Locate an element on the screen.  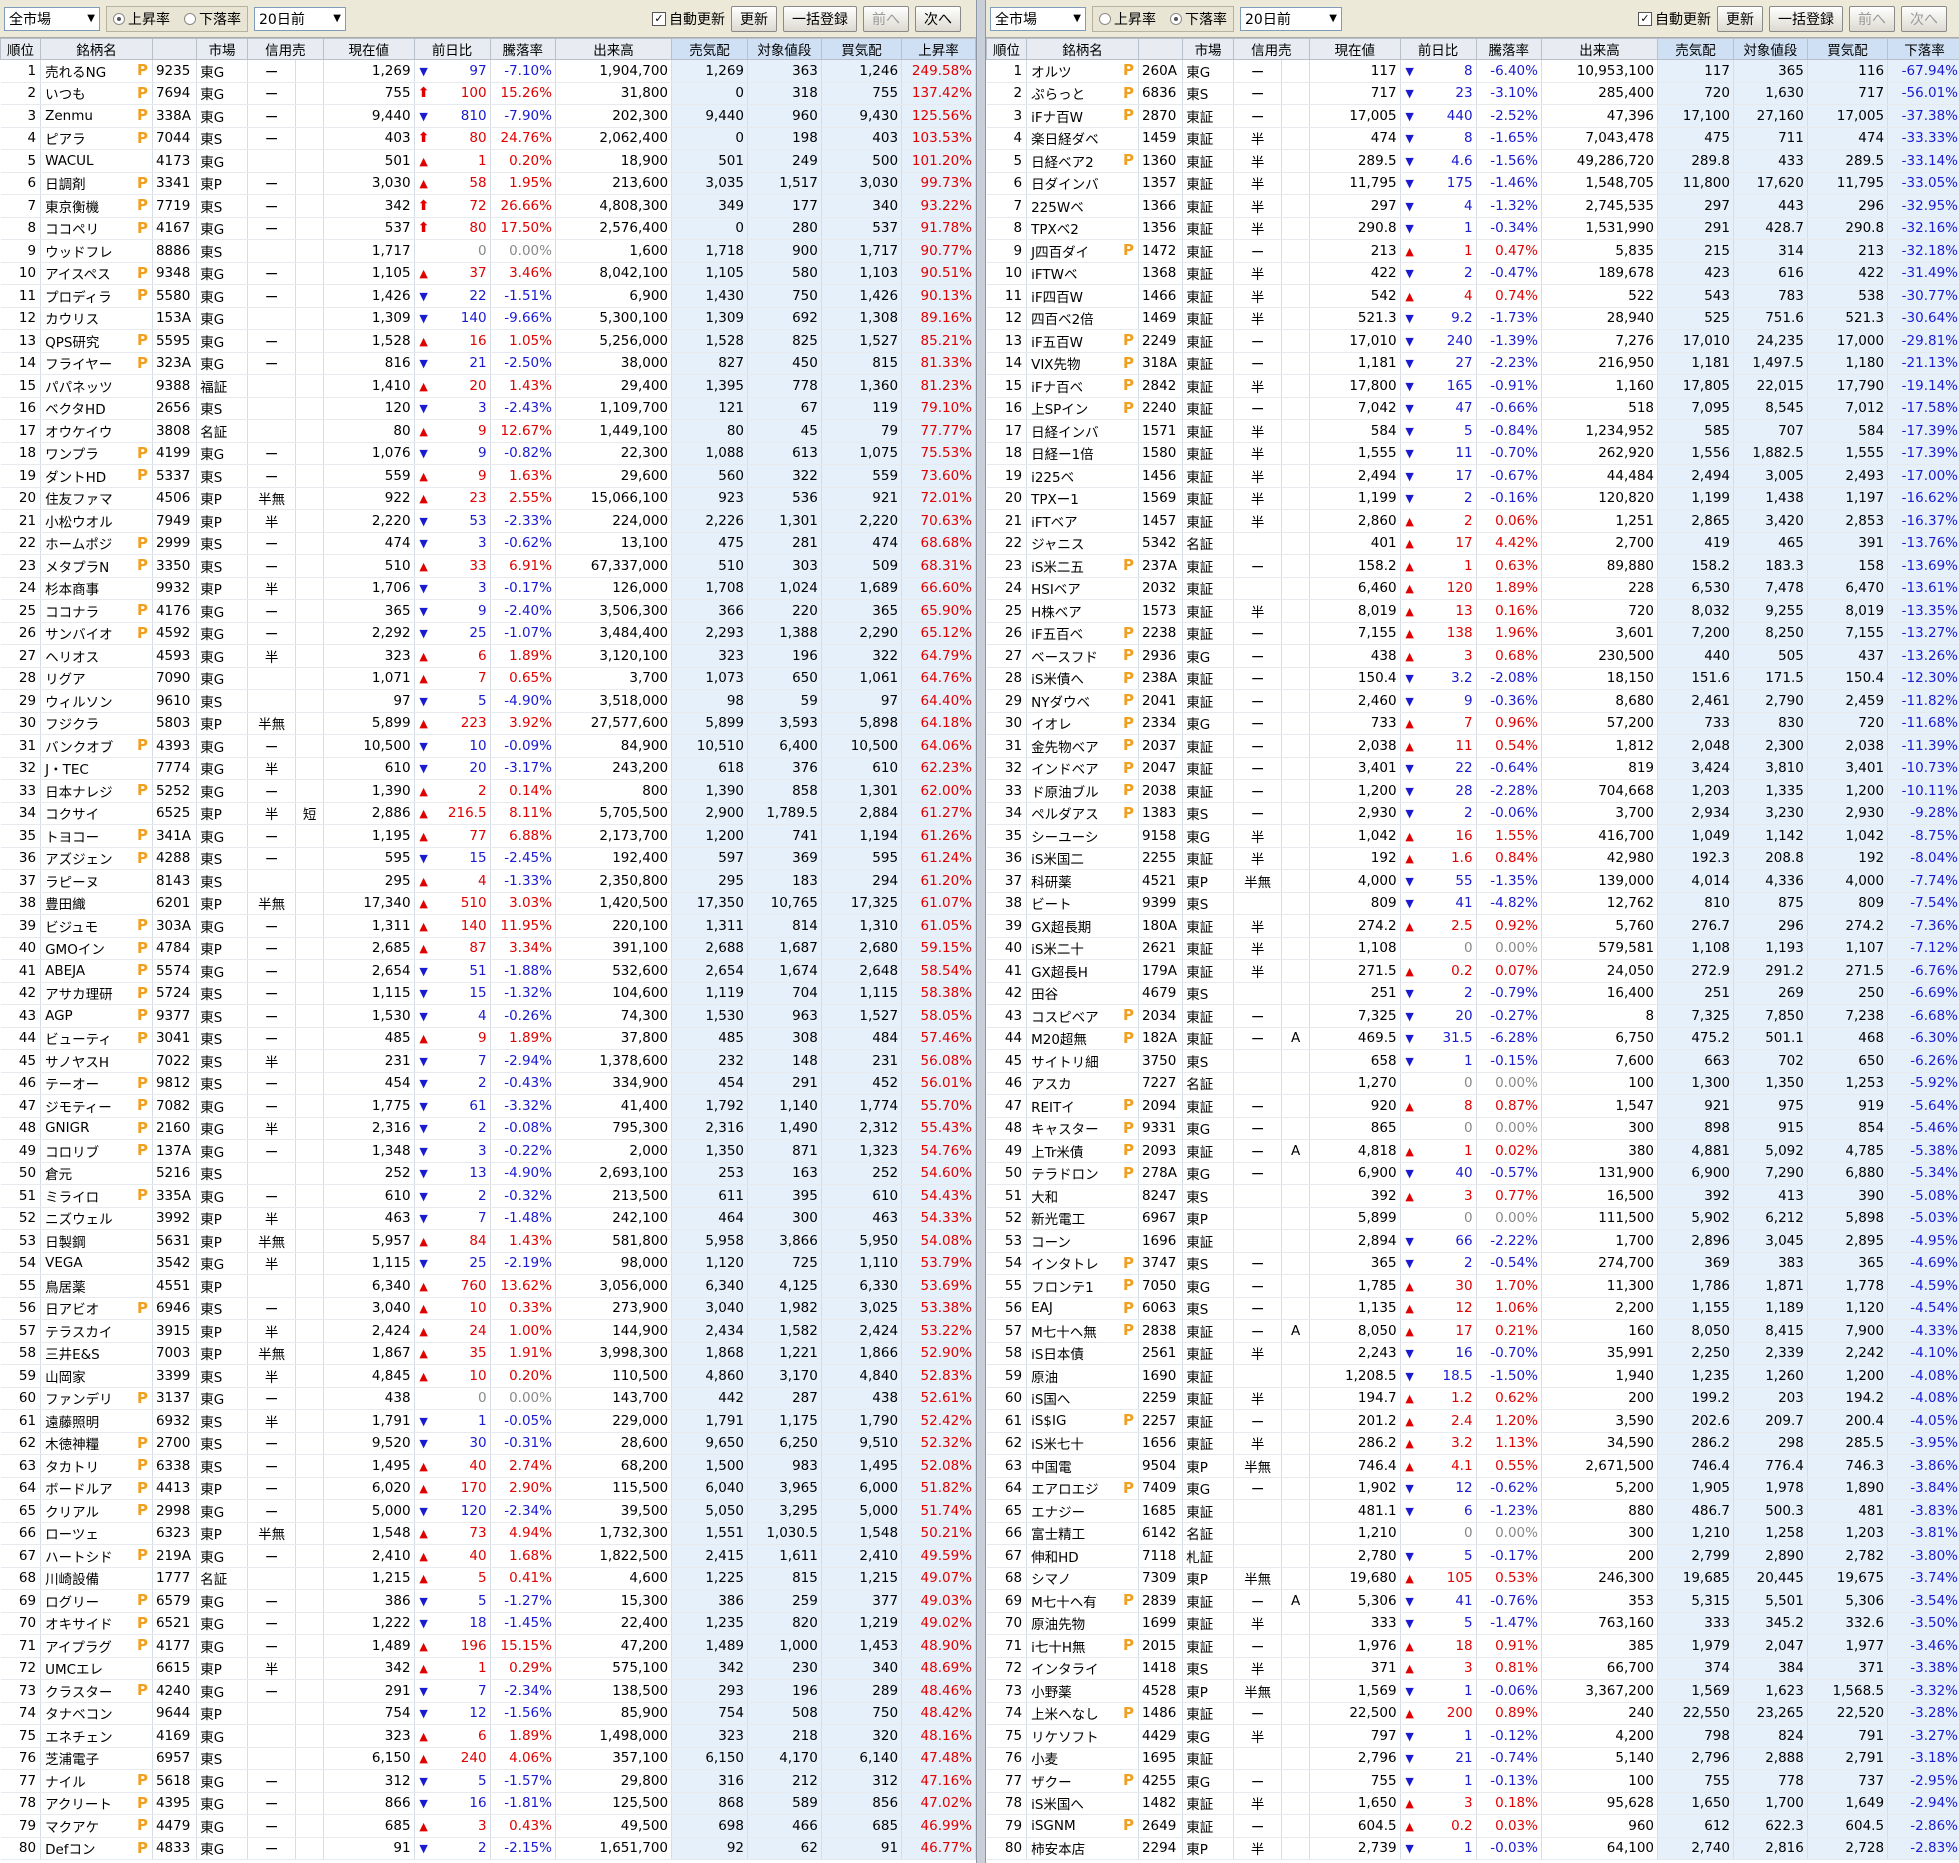
stock-name-cell: フライヤー P is located at coordinates (96, 363).